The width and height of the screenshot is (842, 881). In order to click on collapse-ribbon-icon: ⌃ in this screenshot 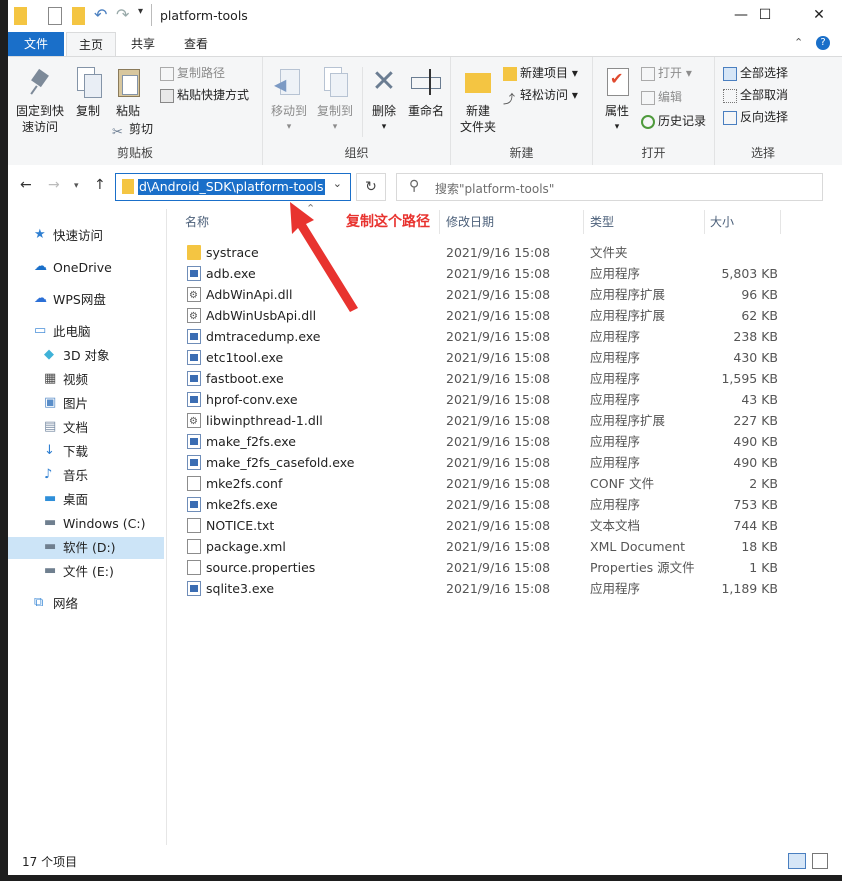, I will do `click(798, 42)`.